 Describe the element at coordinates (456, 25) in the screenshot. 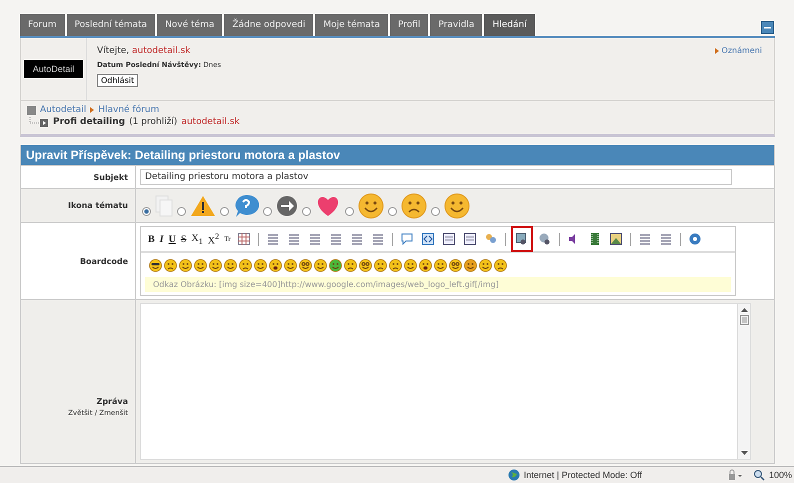

I see `nav-tab: Pravidla` at that location.